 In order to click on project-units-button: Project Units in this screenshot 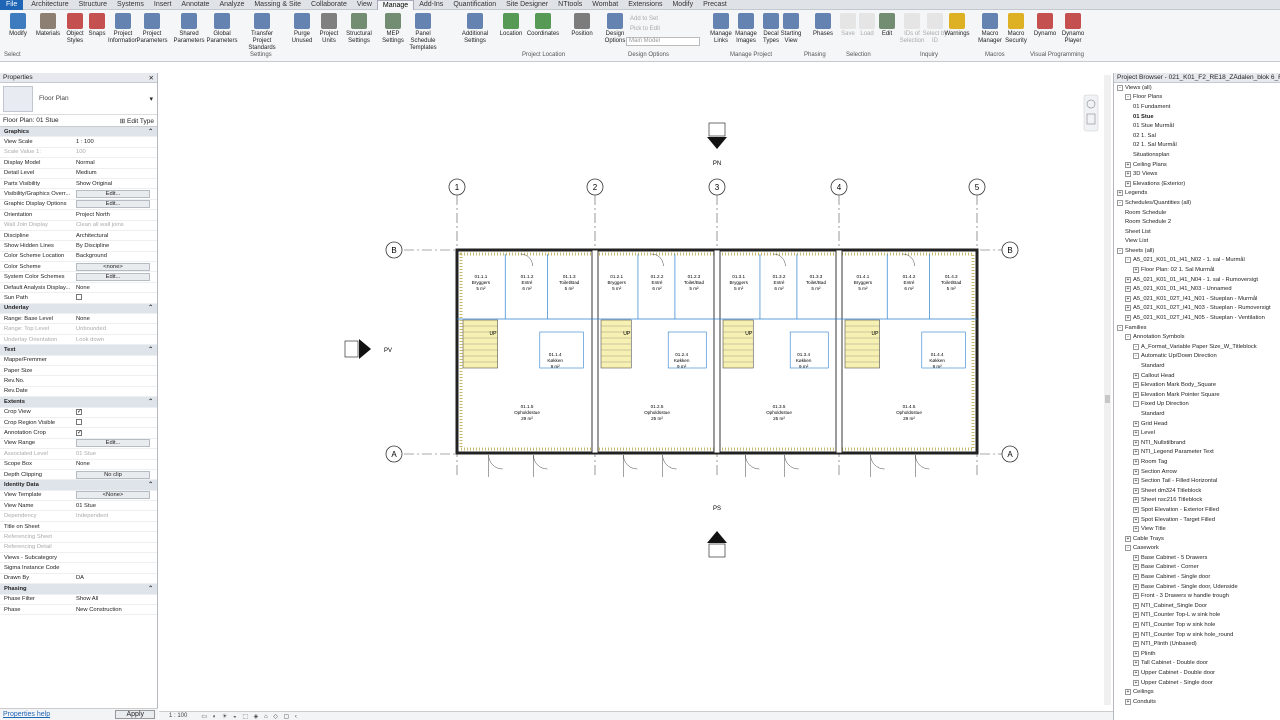, I will do `click(329, 29)`.